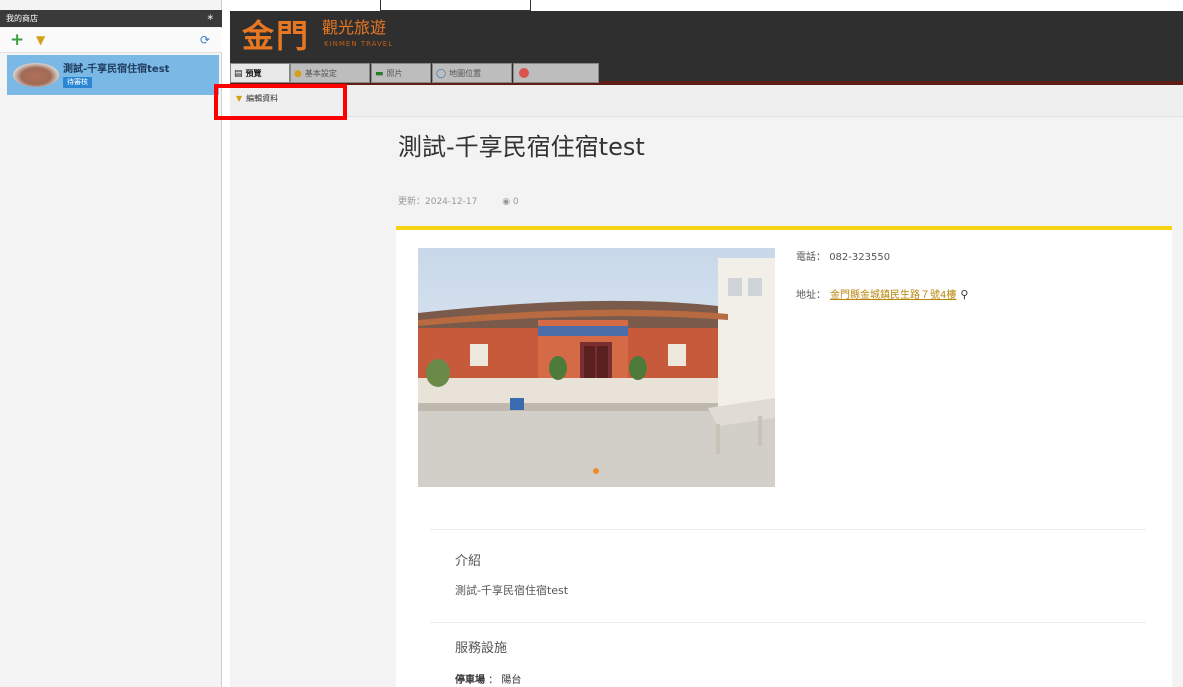  What do you see at coordinates (354, 27) in the screenshot?
I see `logo-text: 觀光旅遊` at bounding box center [354, 27].